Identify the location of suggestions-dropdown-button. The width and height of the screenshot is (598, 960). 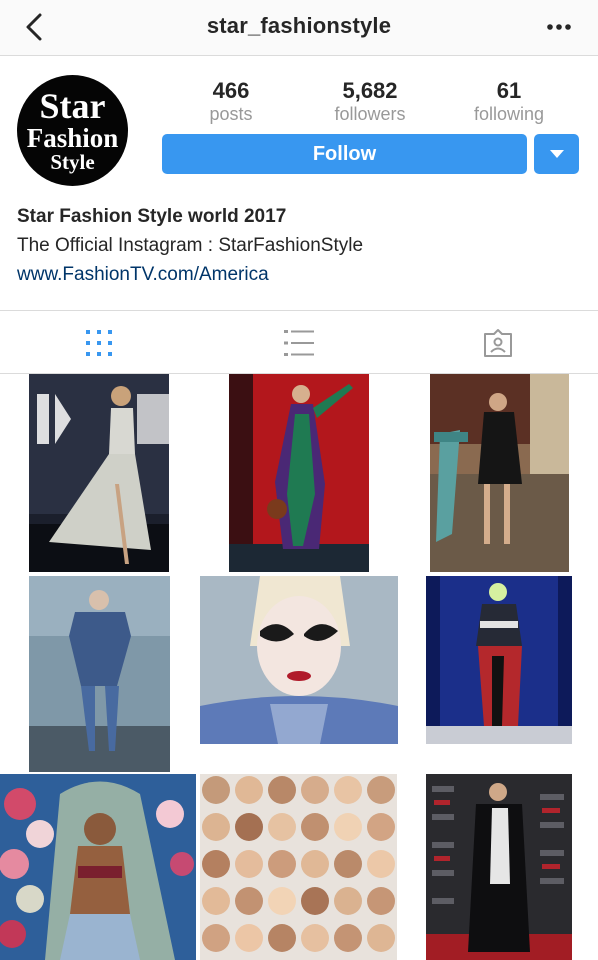
(556, 154).